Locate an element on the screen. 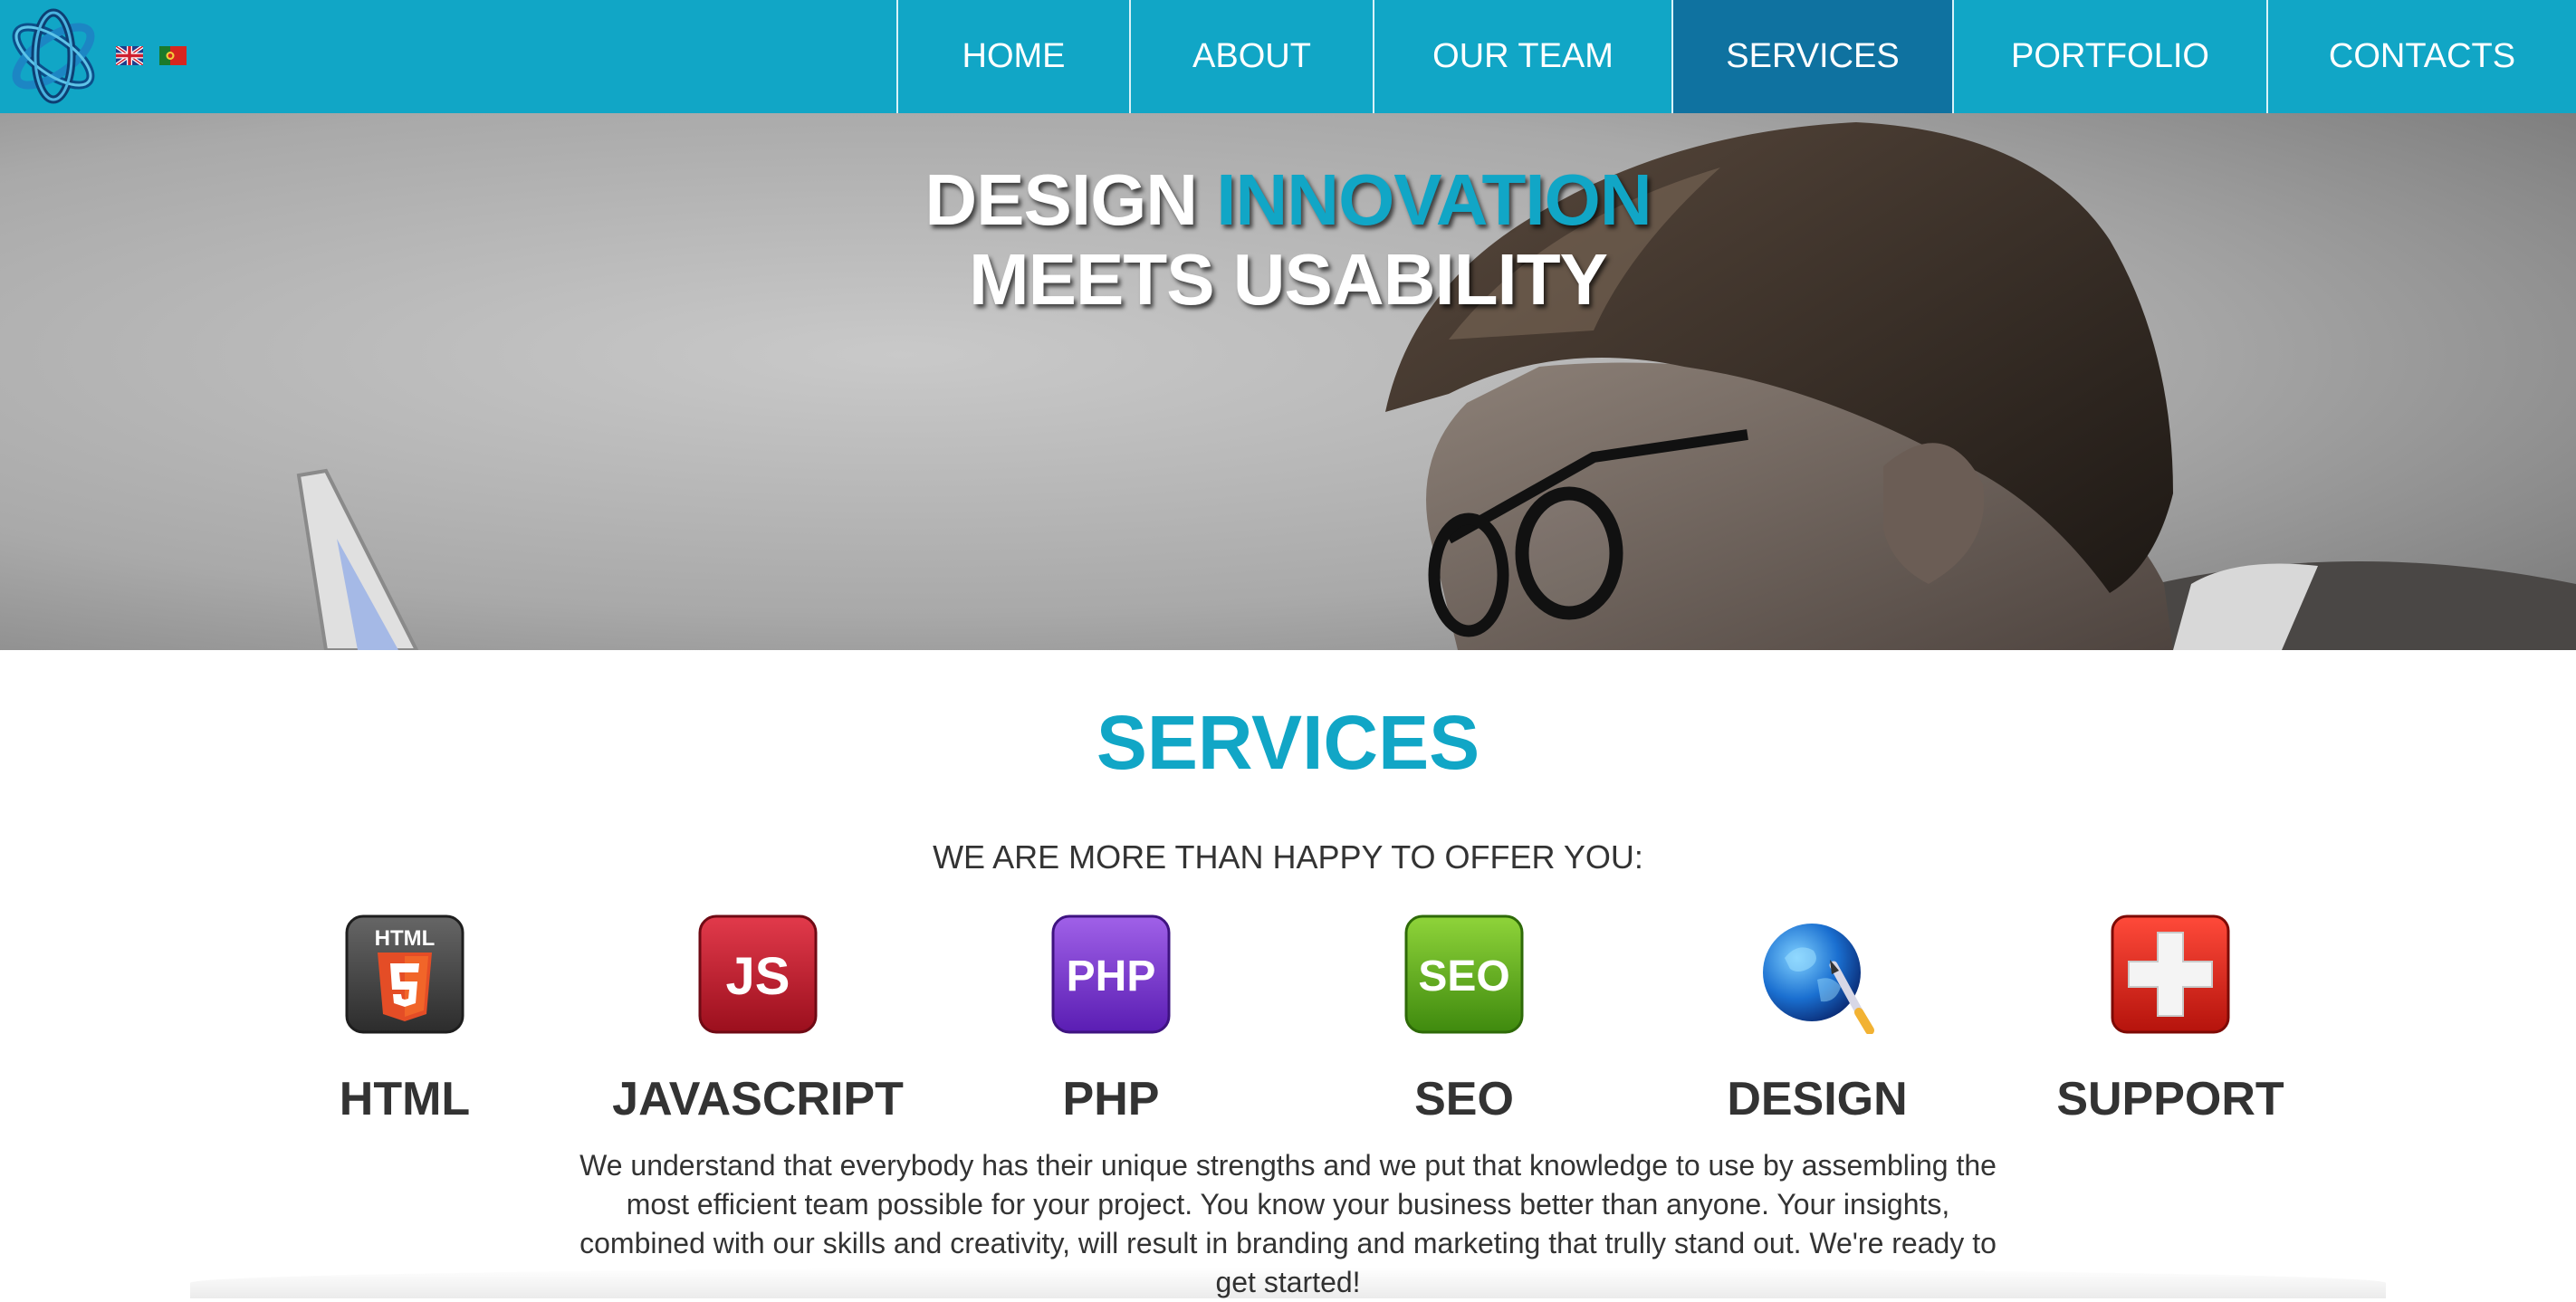  service-name: SEO is located at coordinates (1464, 1099).